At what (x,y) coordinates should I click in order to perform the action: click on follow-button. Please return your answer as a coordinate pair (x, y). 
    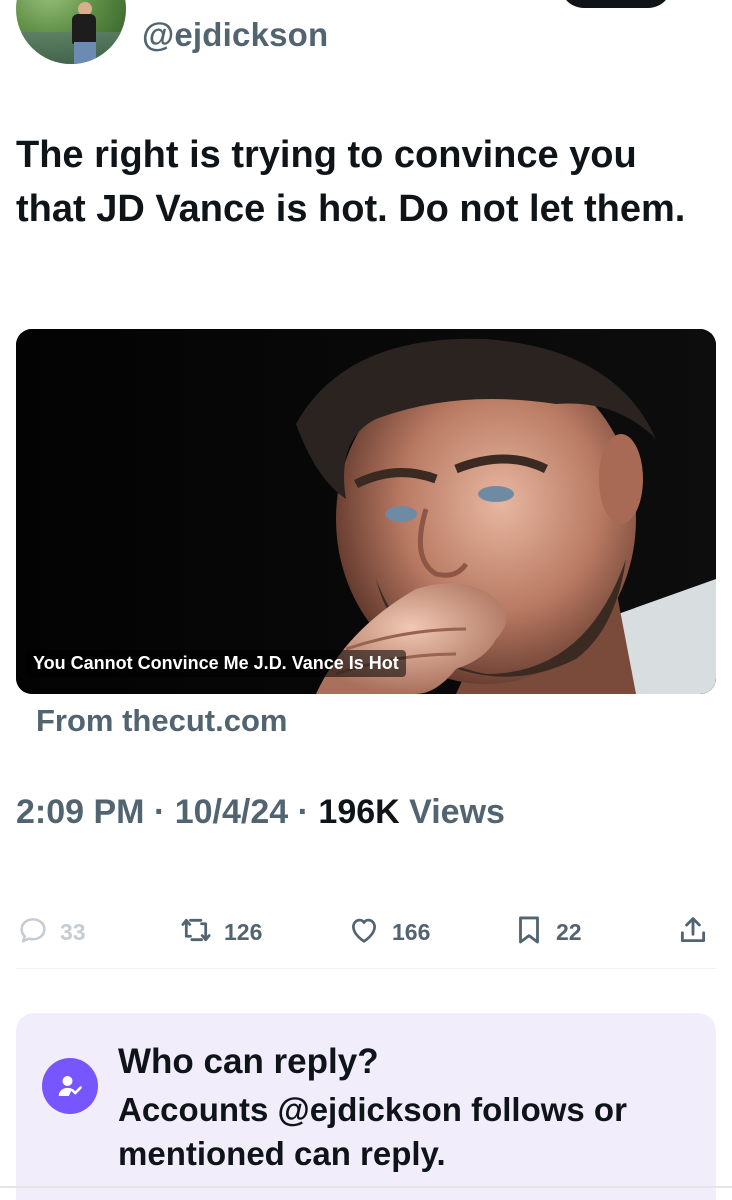
    Looking at the image, I should click on (616, 4).